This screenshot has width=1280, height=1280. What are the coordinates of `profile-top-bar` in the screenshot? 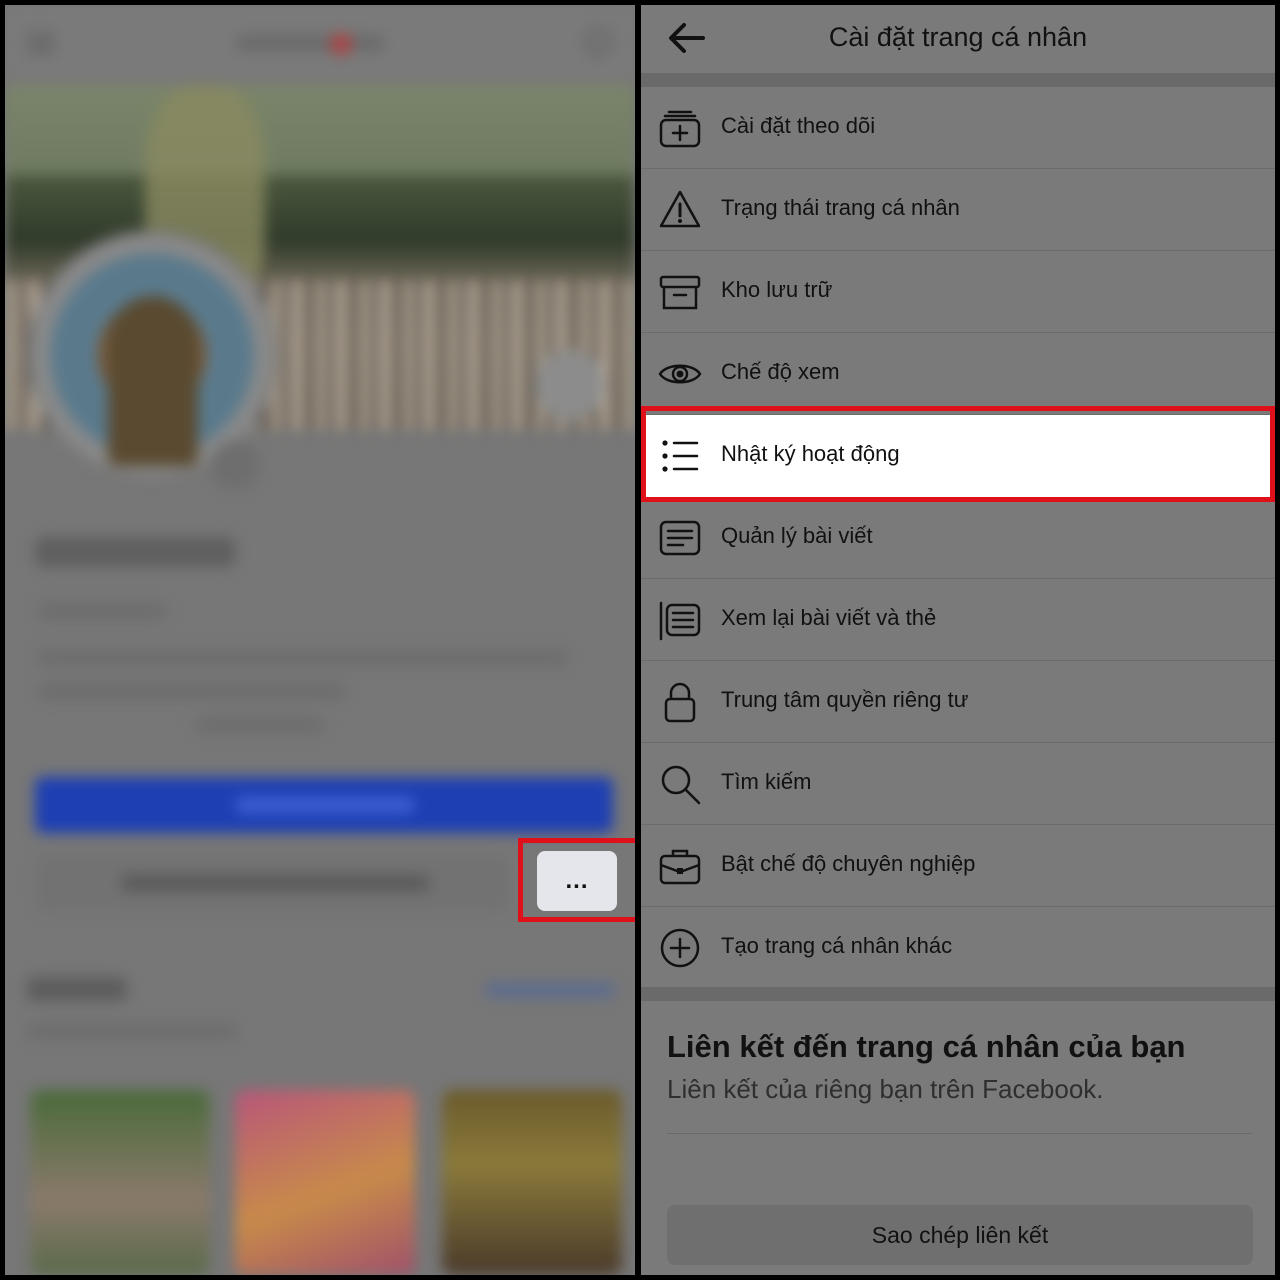 It's located at (320, 43).